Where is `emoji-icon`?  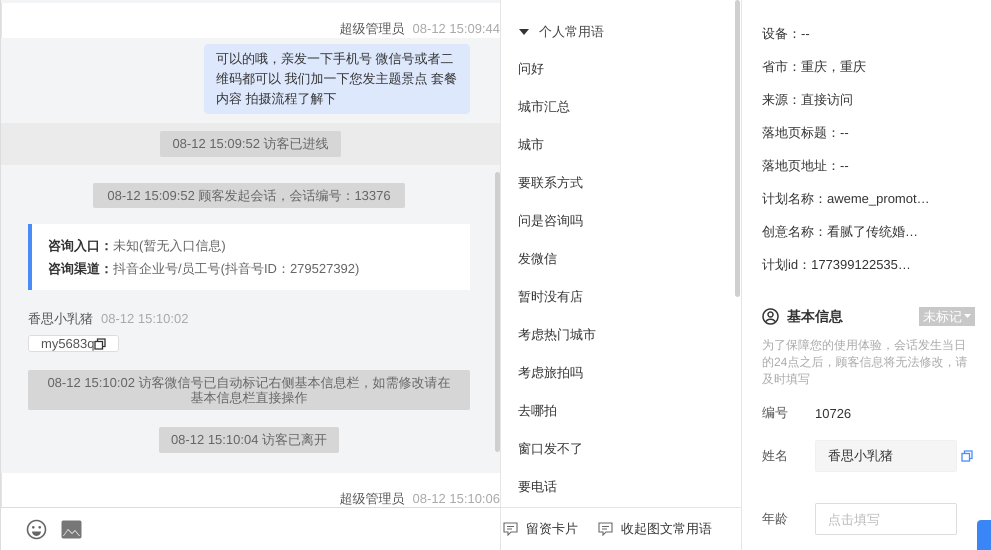 emoji-icon is located at coordinates (36, 529).